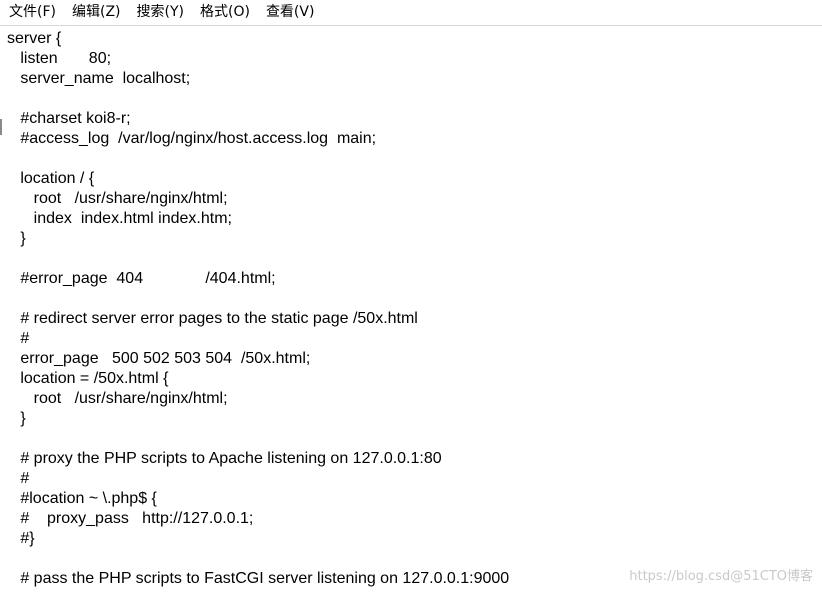 This screenshot has height=592, width=822. What do you see at coordinates (34, 38) in the screenshot?
I see `code-line: server {` at bounding box center [34, 38].